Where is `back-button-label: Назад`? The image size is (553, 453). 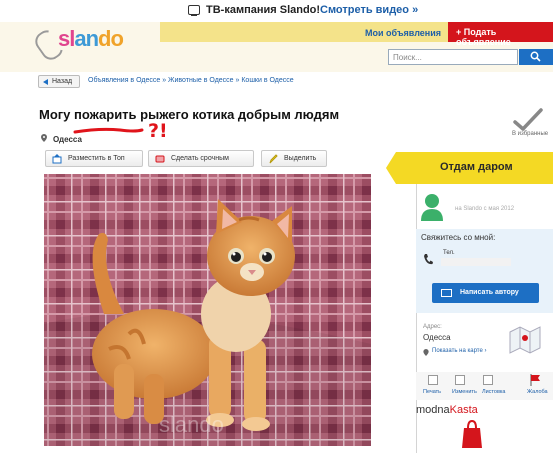 back-button-label: Назад is located at coordinates (62, 81).